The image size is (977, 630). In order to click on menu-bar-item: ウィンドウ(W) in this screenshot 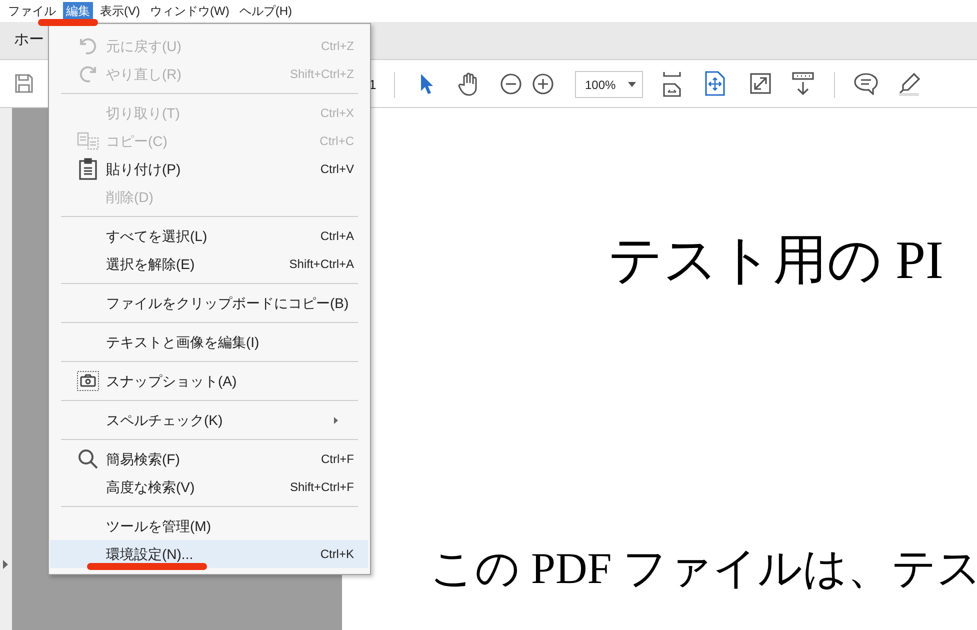, I will do `click(189, 11)`.